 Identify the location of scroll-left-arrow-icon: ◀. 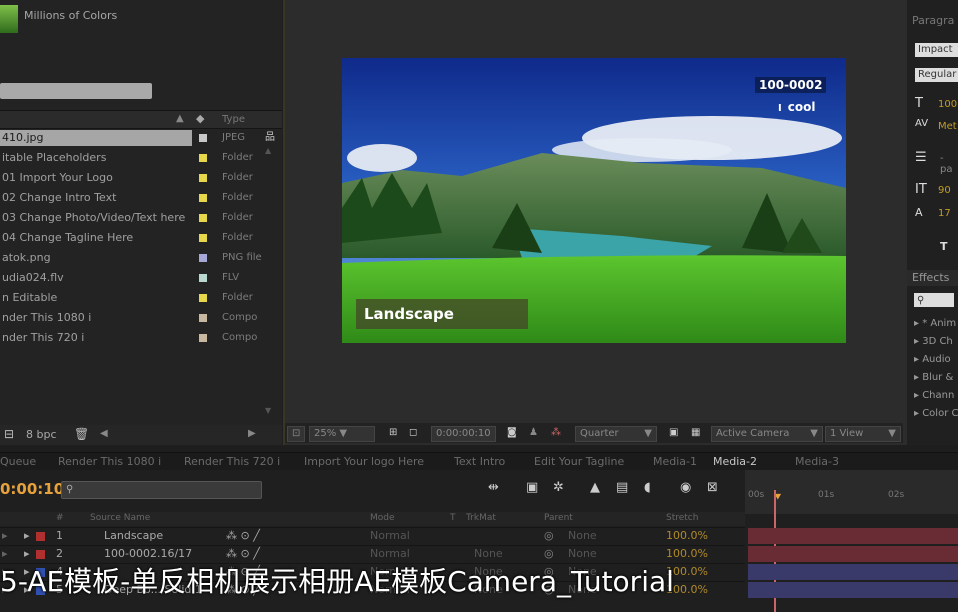
(104, 433).